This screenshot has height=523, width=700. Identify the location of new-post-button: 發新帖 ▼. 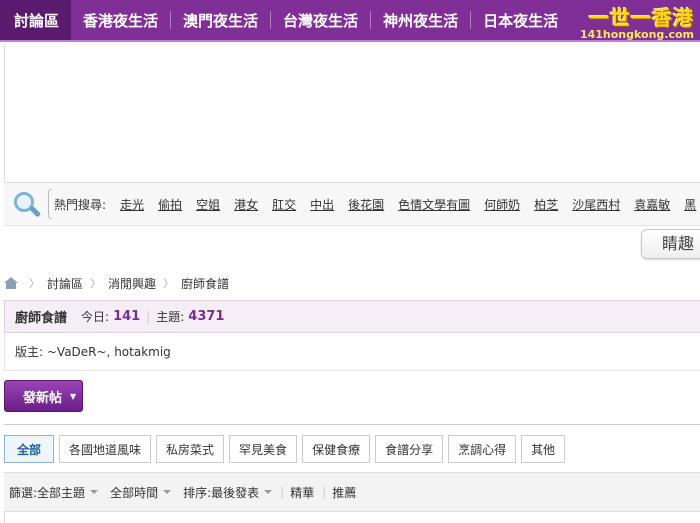
(43, 396).